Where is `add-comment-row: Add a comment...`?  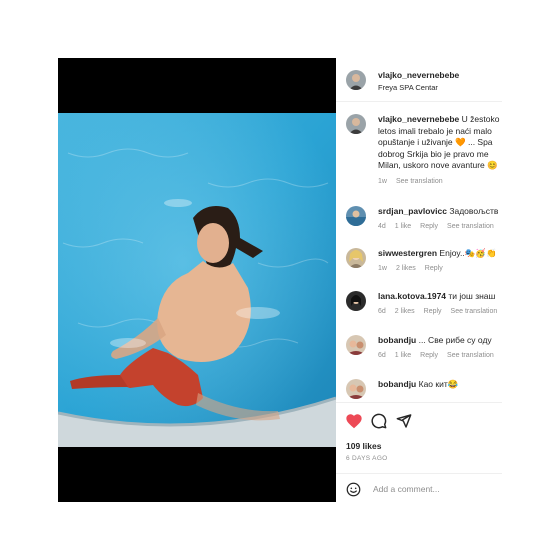 add-comment-row: Add a comment... is located at coordinates (419, 487).